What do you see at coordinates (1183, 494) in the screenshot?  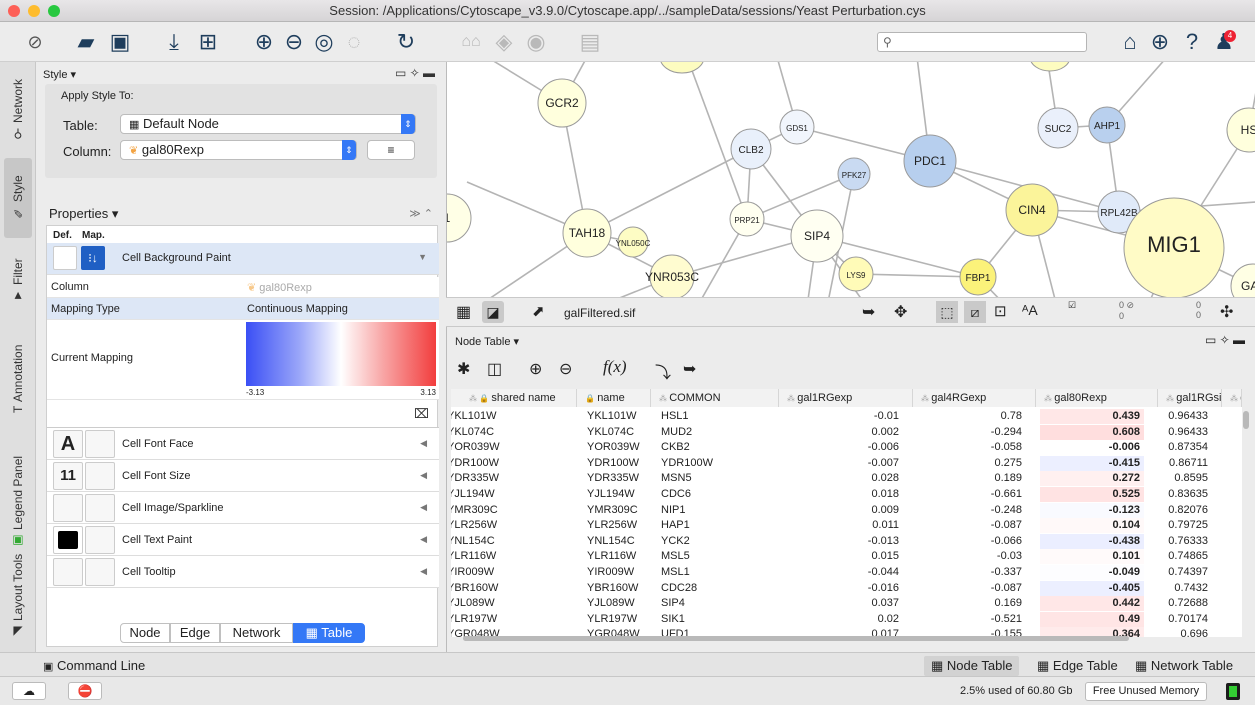 I see `table-cell: 0.83635` at bounding box center [1183, 494].